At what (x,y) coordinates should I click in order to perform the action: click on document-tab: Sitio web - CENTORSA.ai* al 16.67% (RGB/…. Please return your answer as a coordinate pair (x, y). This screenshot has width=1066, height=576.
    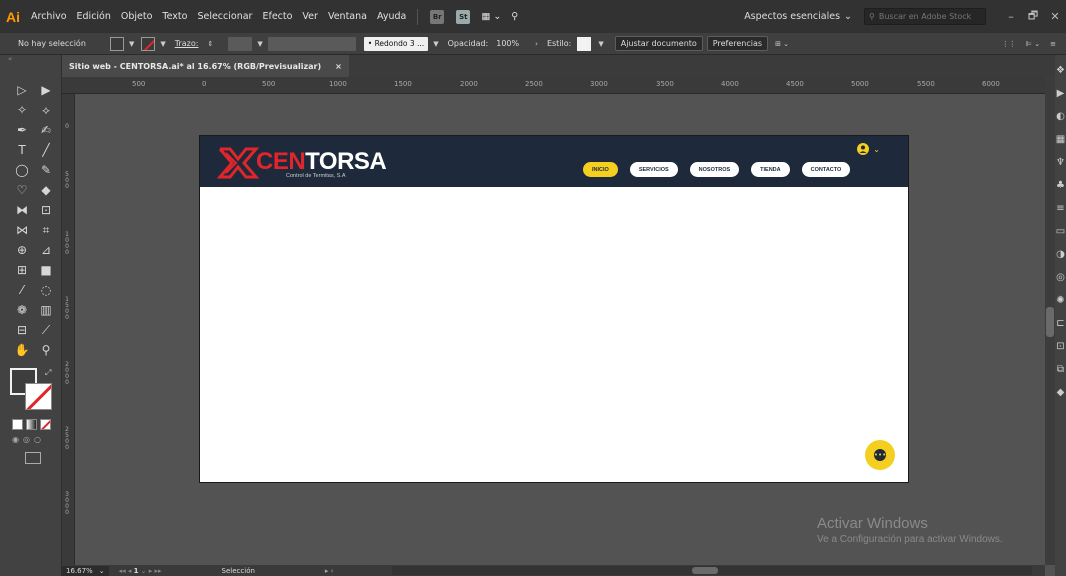
    Looking at the image, I should click on (205, 66).